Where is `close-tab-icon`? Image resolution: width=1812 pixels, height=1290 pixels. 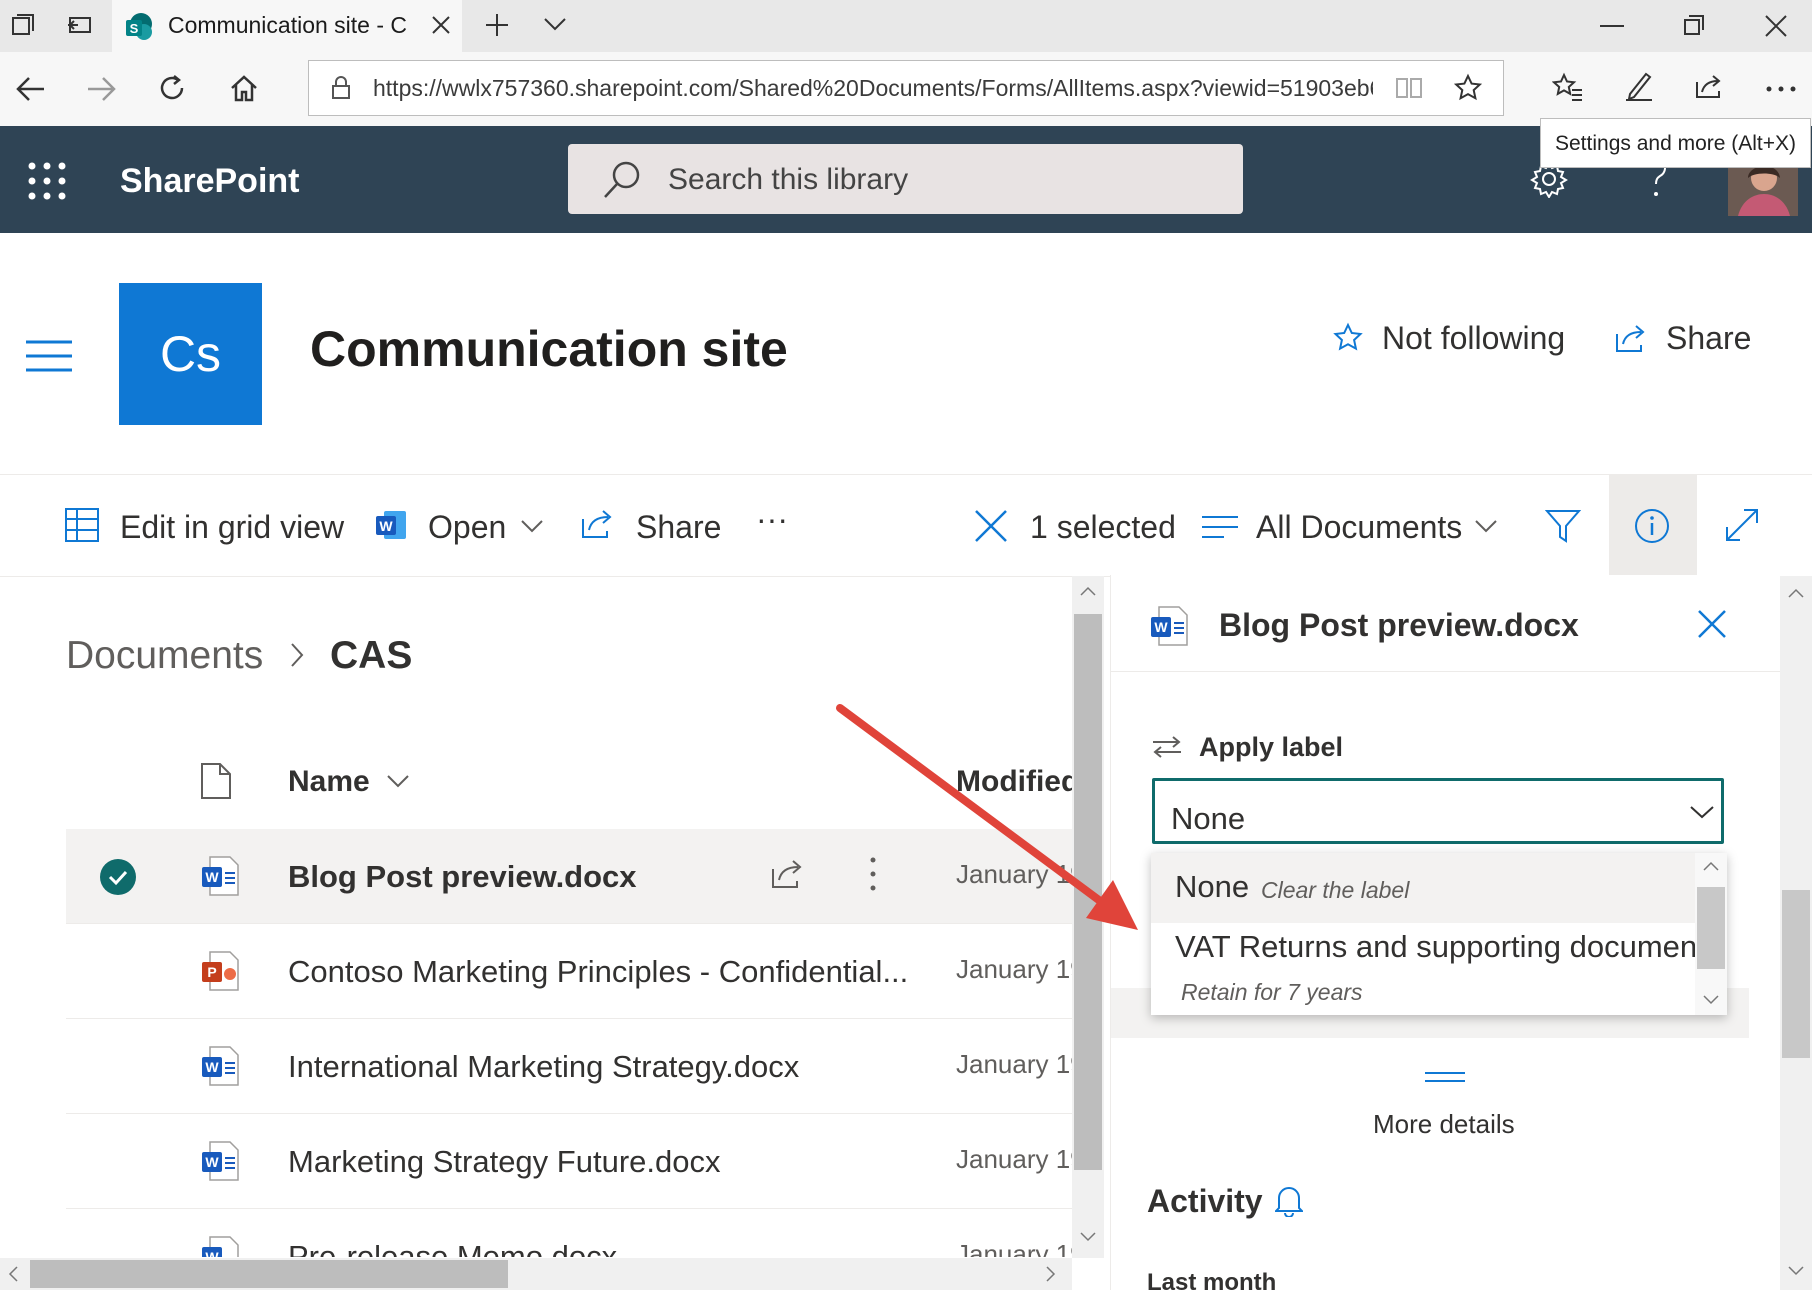
close-tab-icon is located at coordinates (441, 25).